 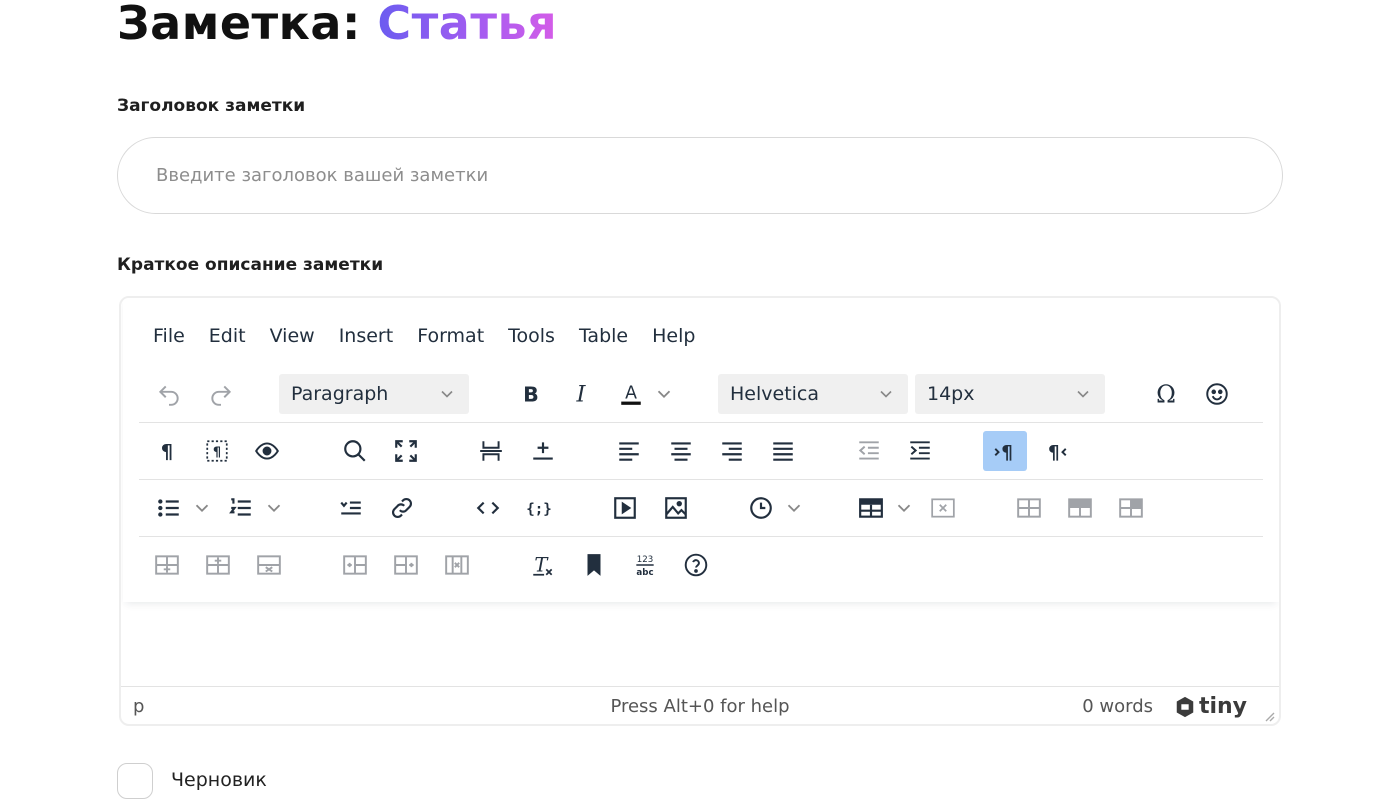 What do you see at coordinates (1210, 706) in the screenshot?
I see `tiny-logo: tiny` at bounding box center [1210, 706].